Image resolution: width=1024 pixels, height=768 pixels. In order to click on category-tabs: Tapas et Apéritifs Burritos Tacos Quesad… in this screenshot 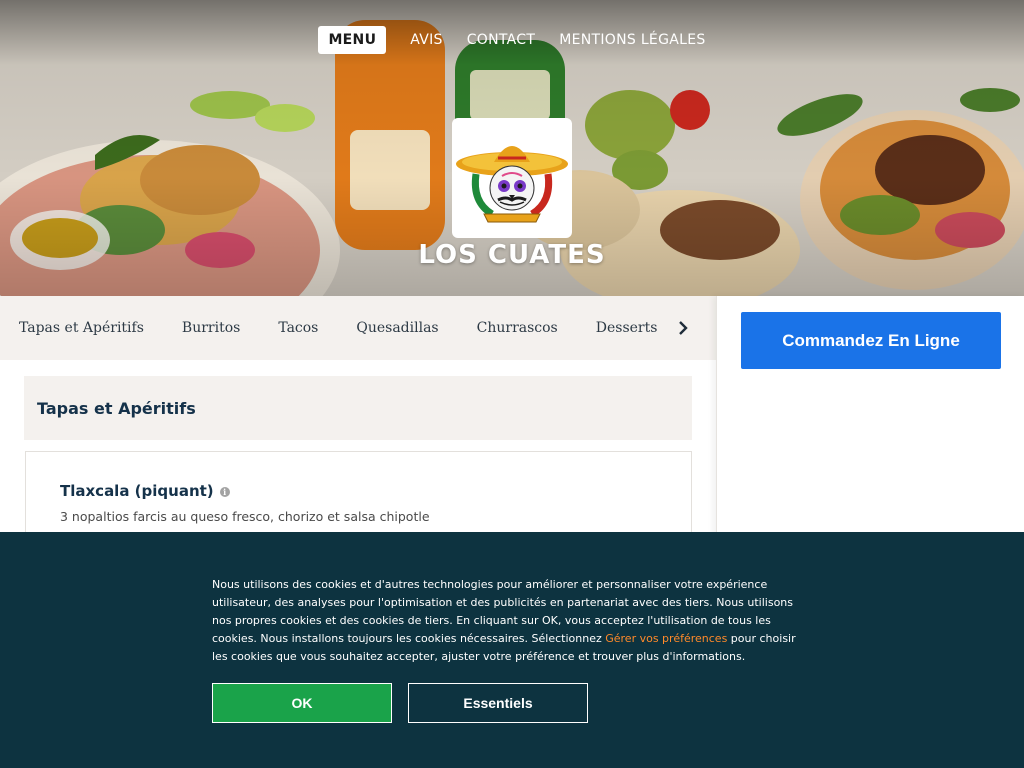, I will do `click(358, 328)`.